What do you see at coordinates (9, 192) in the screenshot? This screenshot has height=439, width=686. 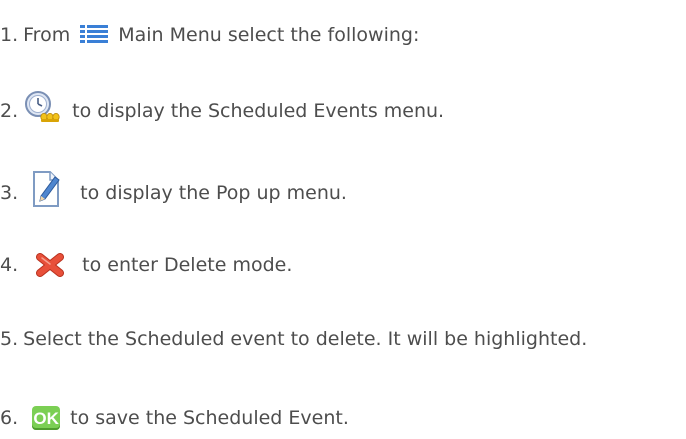 I see `step-number: 3.` at bounding box center [9, 192].